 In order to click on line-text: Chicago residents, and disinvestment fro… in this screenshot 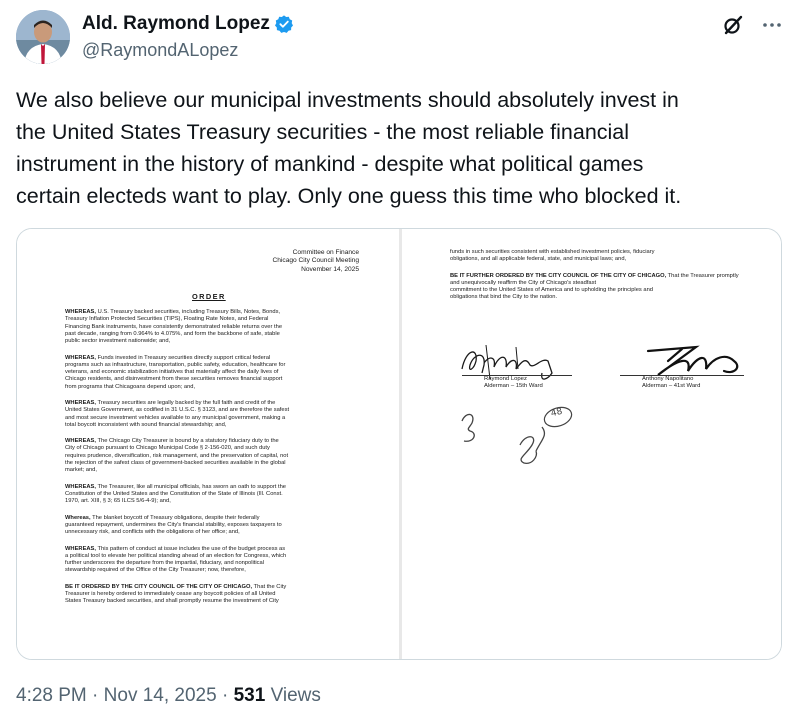, I will do `click(174, 379)`.